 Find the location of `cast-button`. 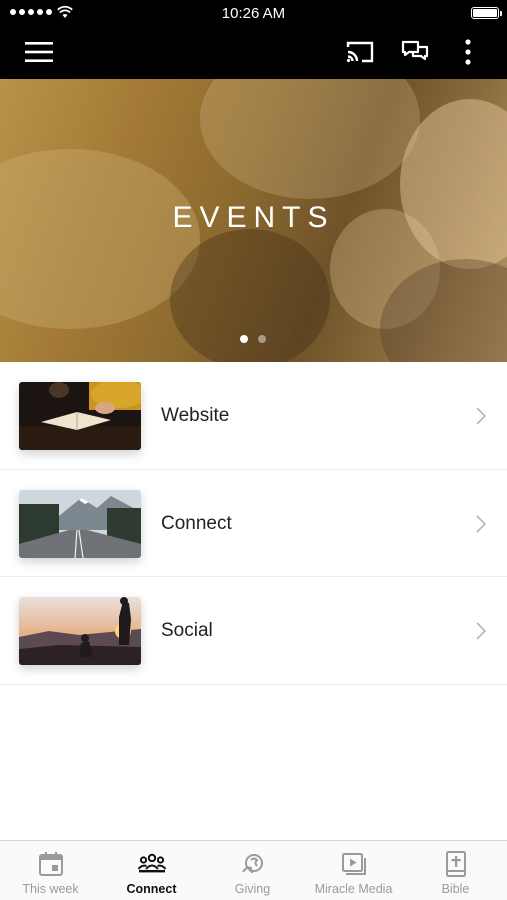

cast-button is located at coordinates (360, 52).